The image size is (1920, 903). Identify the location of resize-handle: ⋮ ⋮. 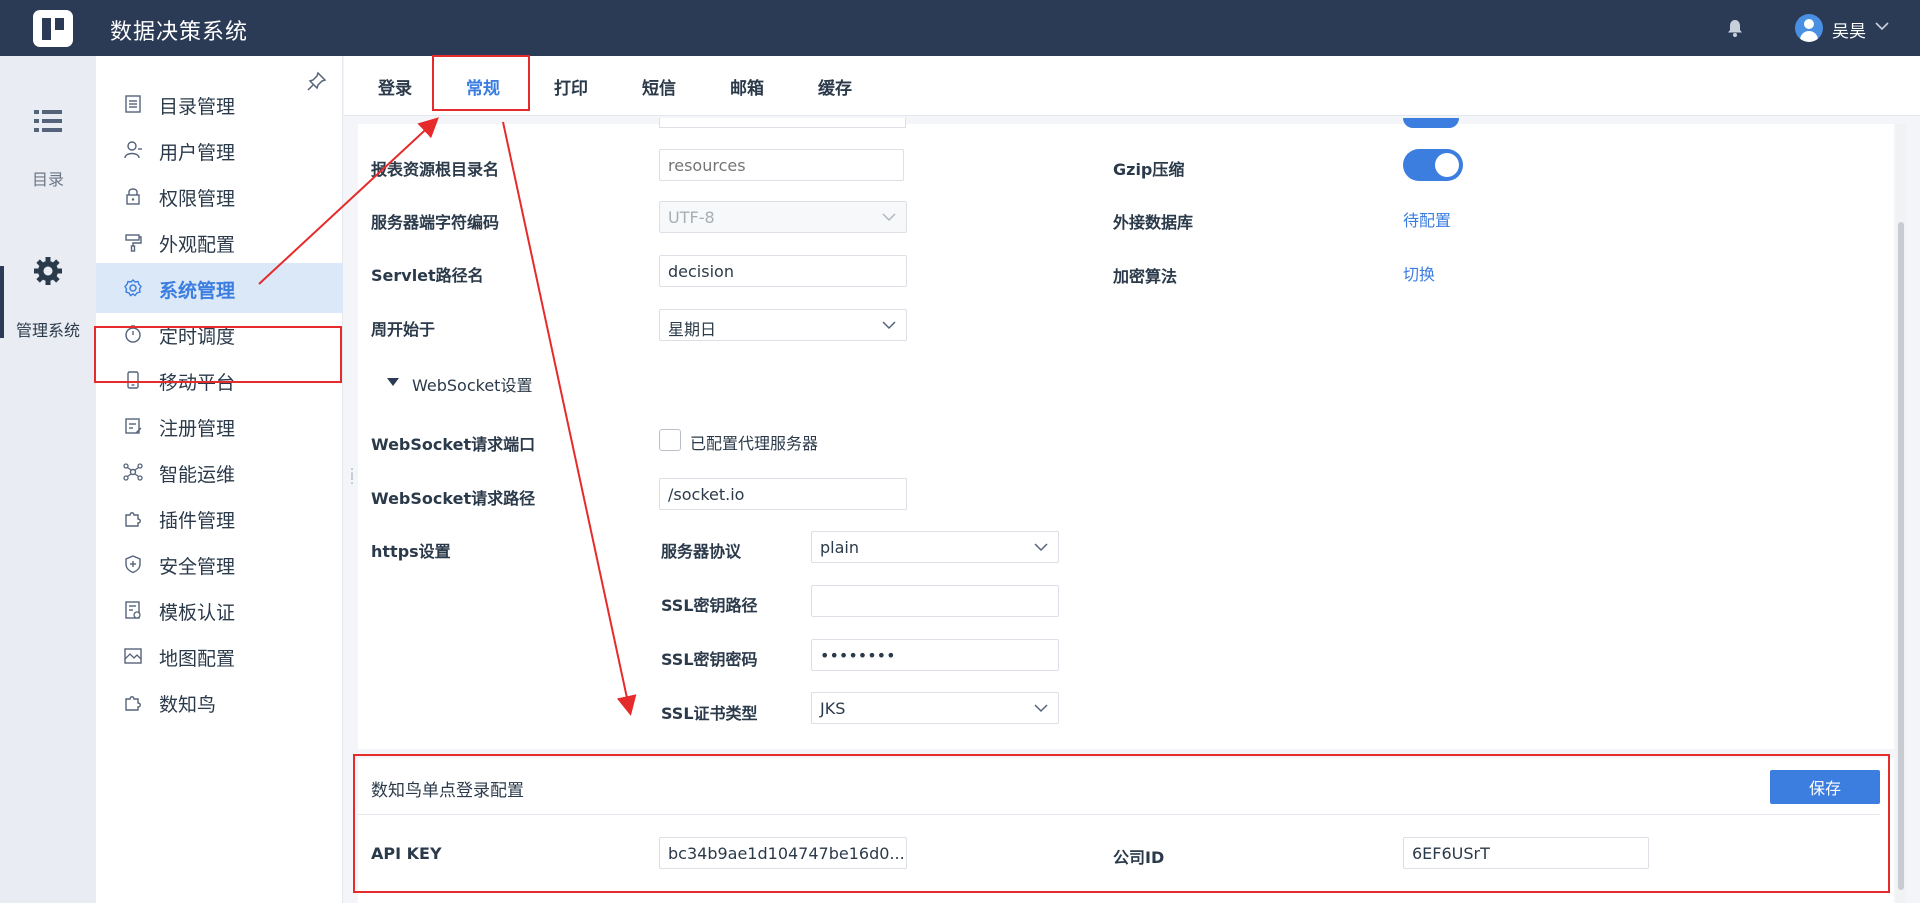
(352, 479).